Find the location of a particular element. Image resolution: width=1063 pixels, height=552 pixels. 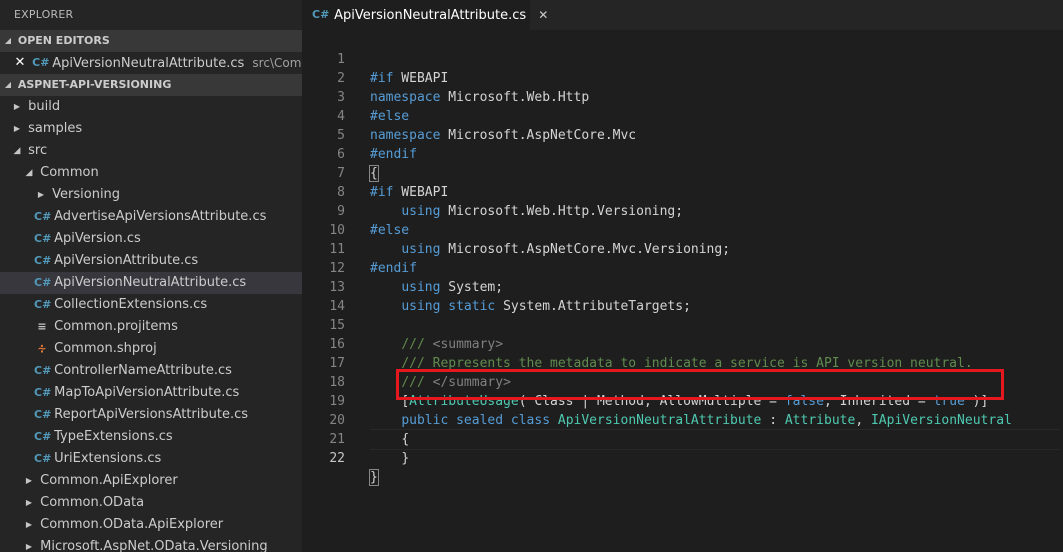

tree-folder-common: ◢ Common is located at coordinates (151, 173).